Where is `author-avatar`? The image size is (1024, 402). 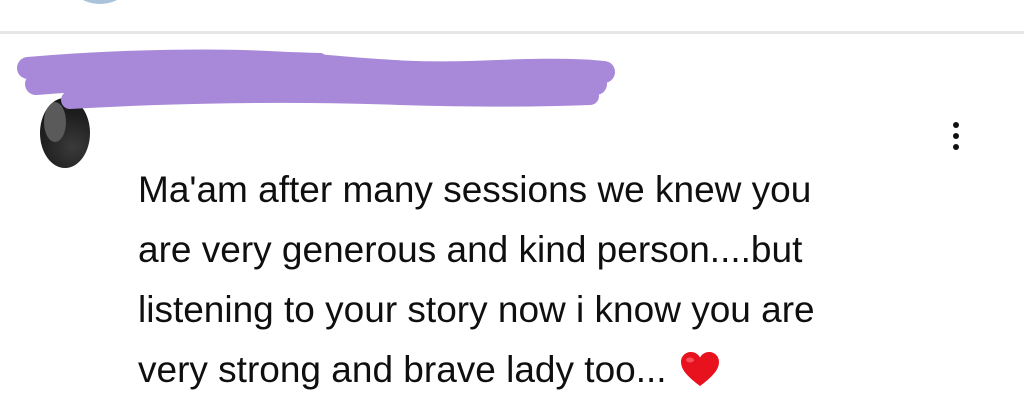 author-avatar is located at coordinates (65, 133).